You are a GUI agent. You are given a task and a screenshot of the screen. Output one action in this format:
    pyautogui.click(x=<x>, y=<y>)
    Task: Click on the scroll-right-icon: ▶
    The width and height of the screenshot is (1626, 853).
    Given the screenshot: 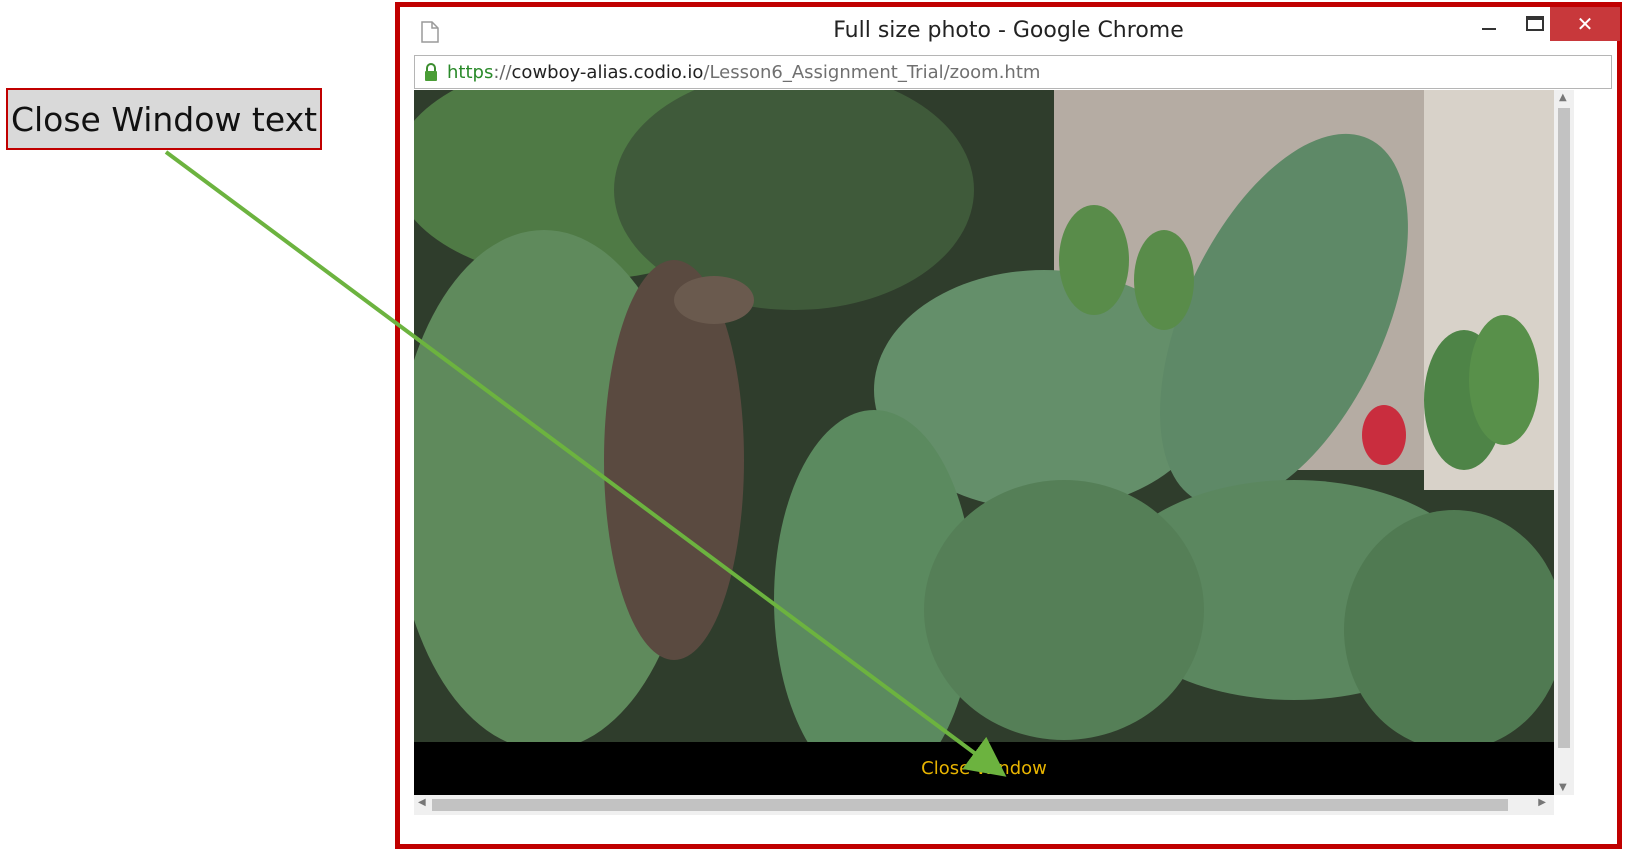 What is the action you would take?
    pyautogui.click(x=1542, y=802)
    